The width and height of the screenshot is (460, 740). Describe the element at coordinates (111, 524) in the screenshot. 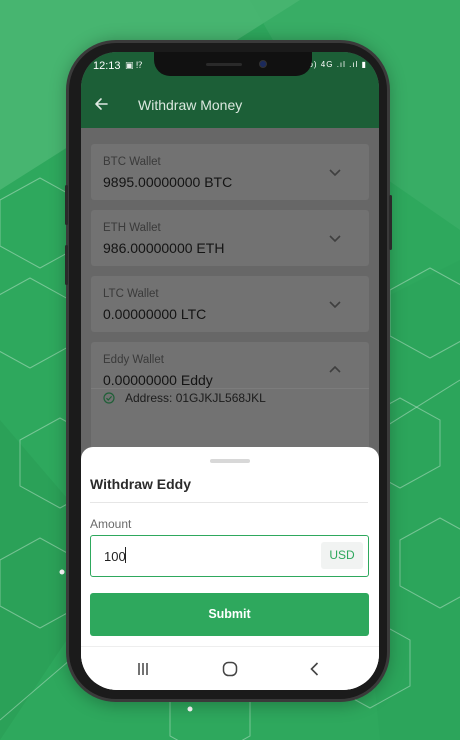

I see `amount-label: Amount` at that location.